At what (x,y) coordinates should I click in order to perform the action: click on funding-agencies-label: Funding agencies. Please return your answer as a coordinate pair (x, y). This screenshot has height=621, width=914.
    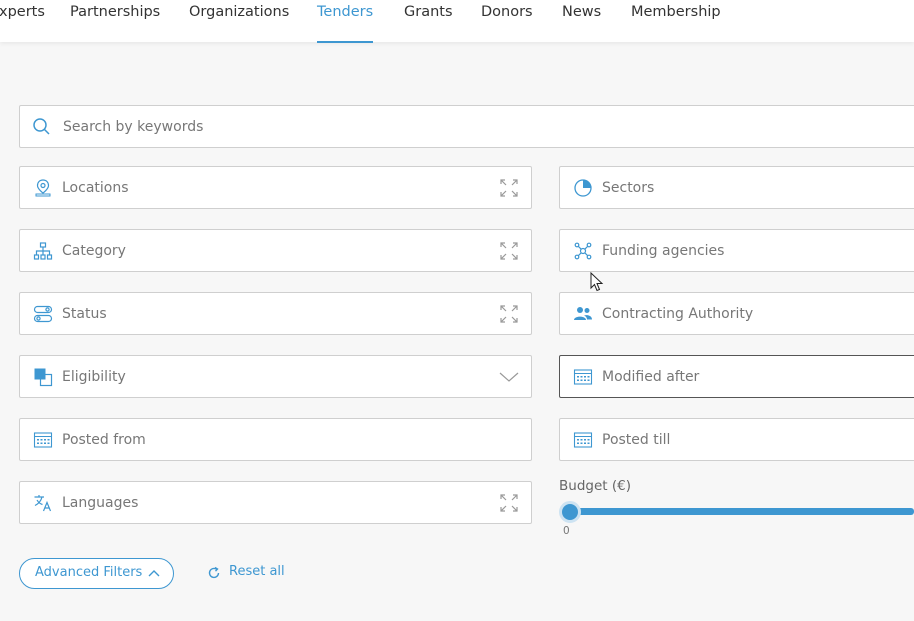
    Looking at the image, I should click on (663, 251).